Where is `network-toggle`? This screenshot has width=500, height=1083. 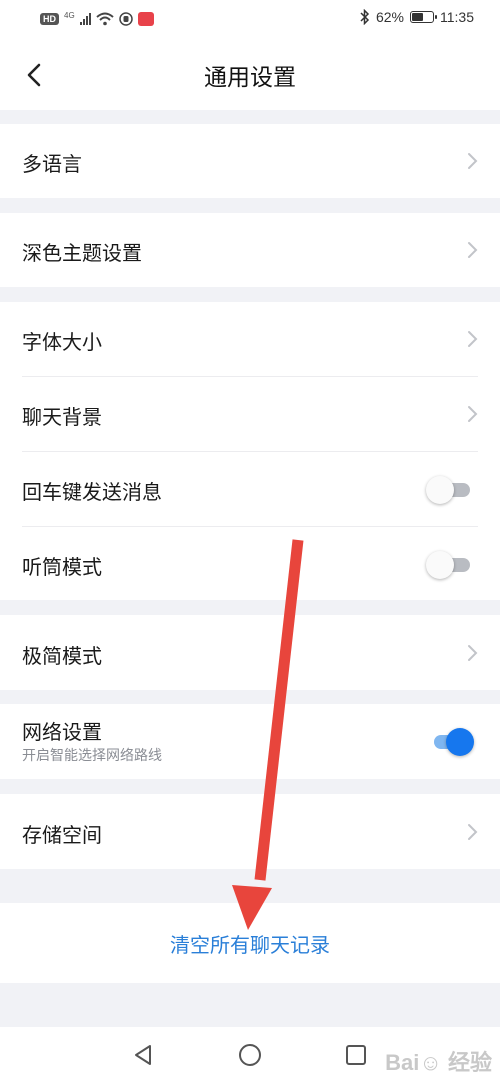
network-toggle is located at coordinates (451, 741).